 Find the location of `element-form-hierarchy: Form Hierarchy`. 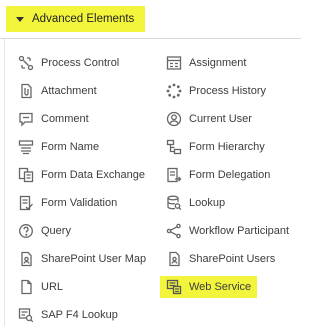

element-form-hierarchy: Form Hierarchy is located at coordinates (215, 147).